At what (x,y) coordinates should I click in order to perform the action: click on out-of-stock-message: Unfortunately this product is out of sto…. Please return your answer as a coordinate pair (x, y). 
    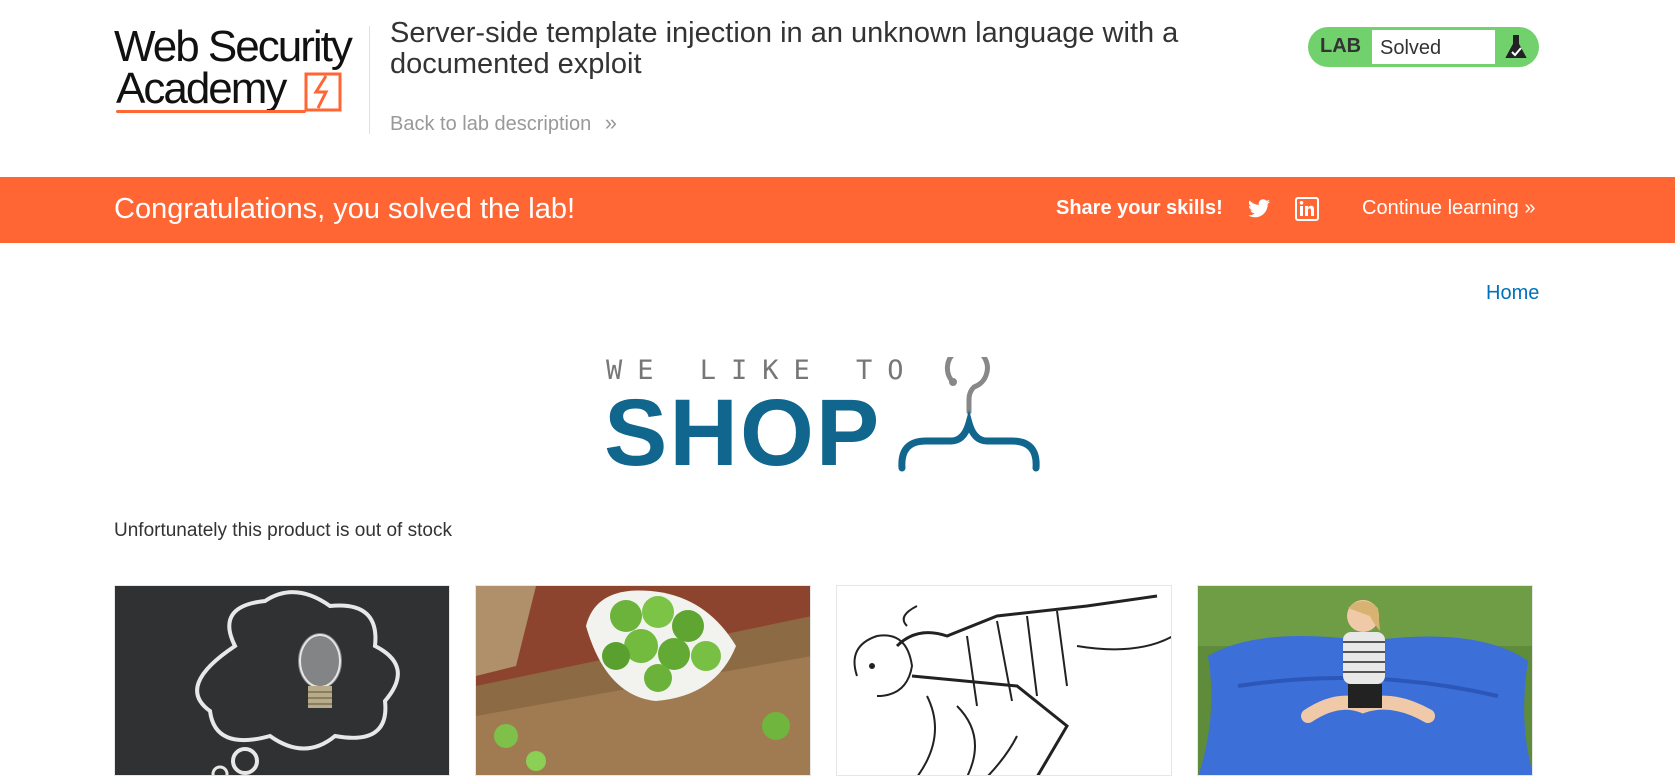
    Looking at the image, I should click on (283, 530).